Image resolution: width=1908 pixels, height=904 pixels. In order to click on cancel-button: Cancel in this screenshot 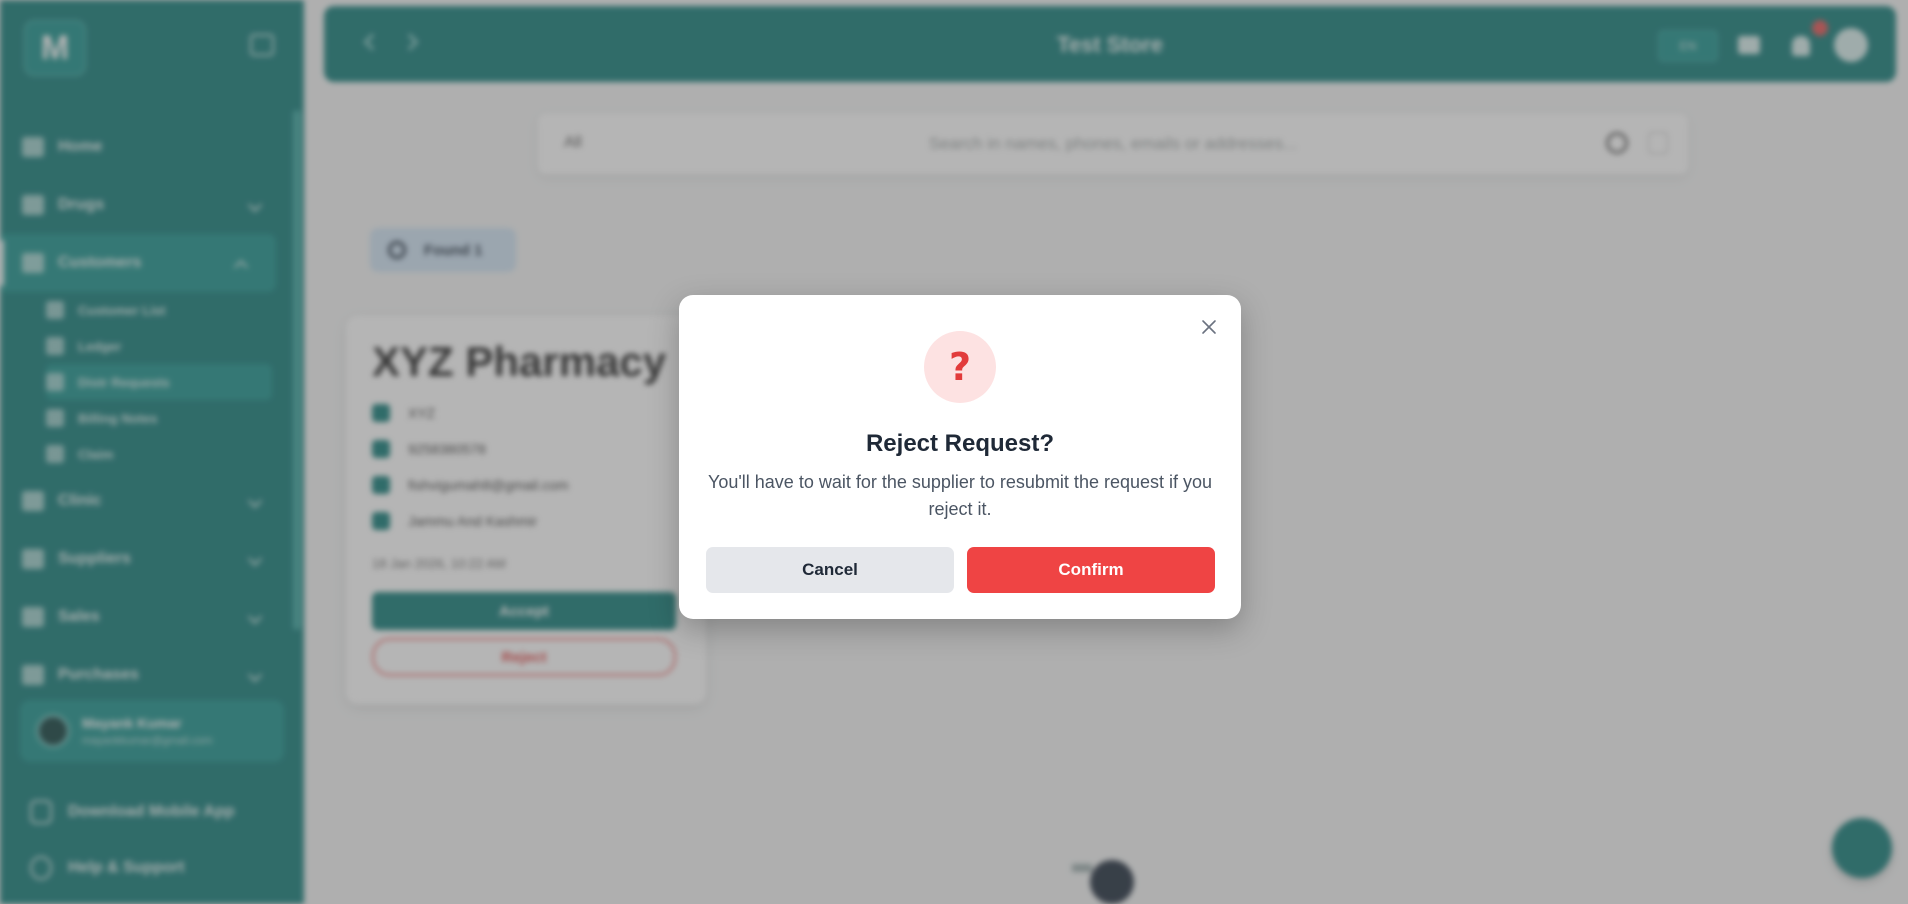, I will do `click(830, 570)`.